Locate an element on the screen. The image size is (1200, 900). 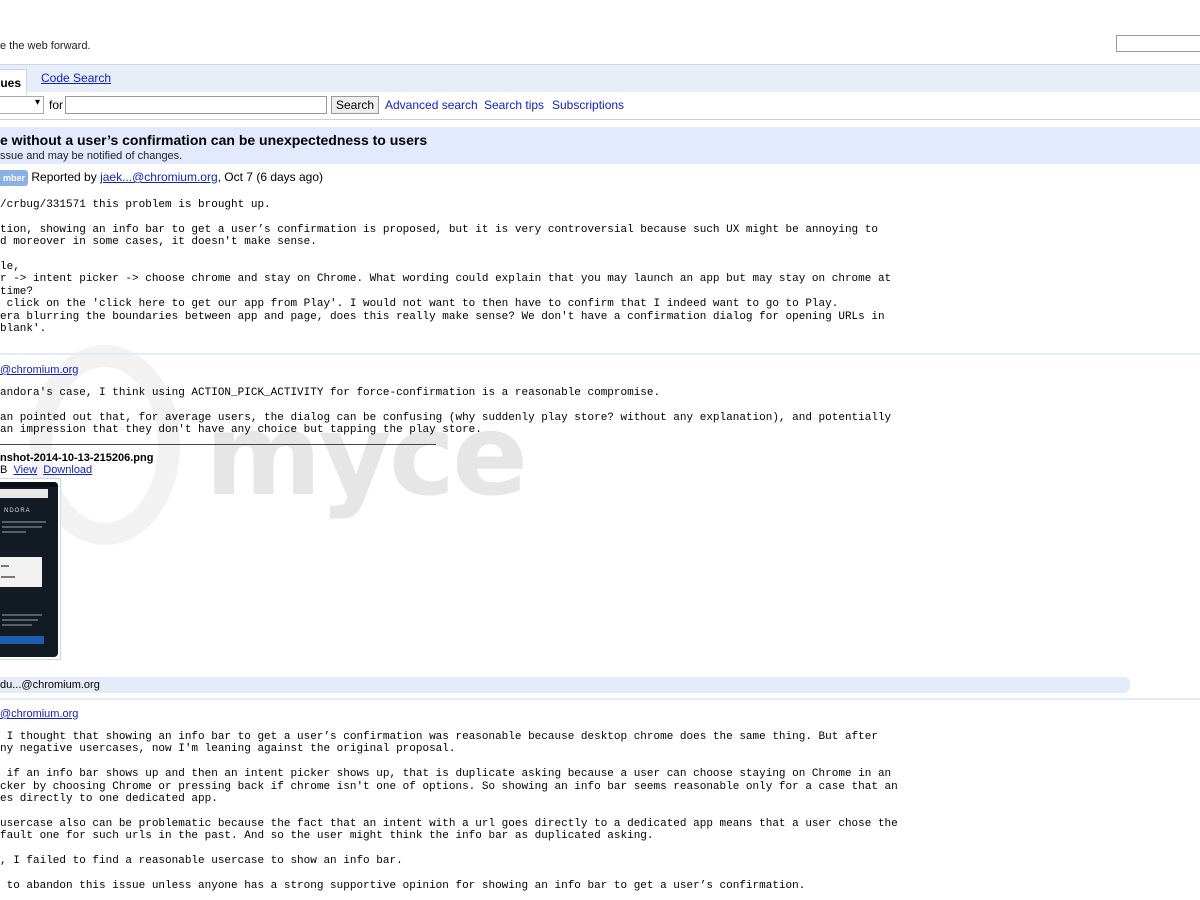
phone-download-button is located at coordinates (22, 640).